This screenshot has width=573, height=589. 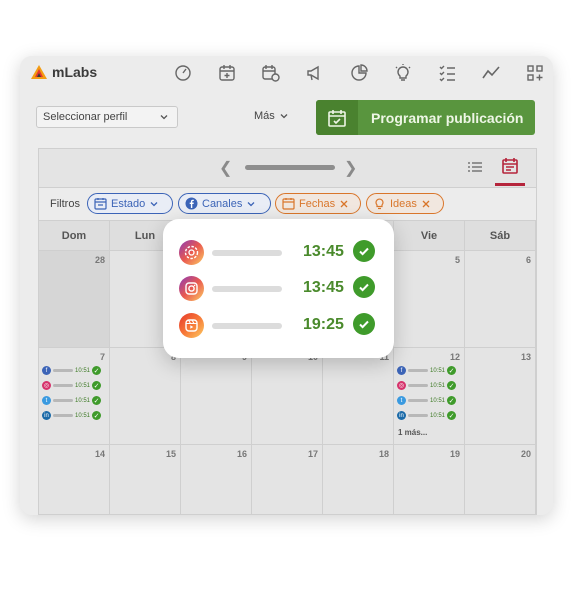 What do you see at coordinates (99, 454) in the screenshot?
I see `day-number: 14` at bounding box center [99, 454].